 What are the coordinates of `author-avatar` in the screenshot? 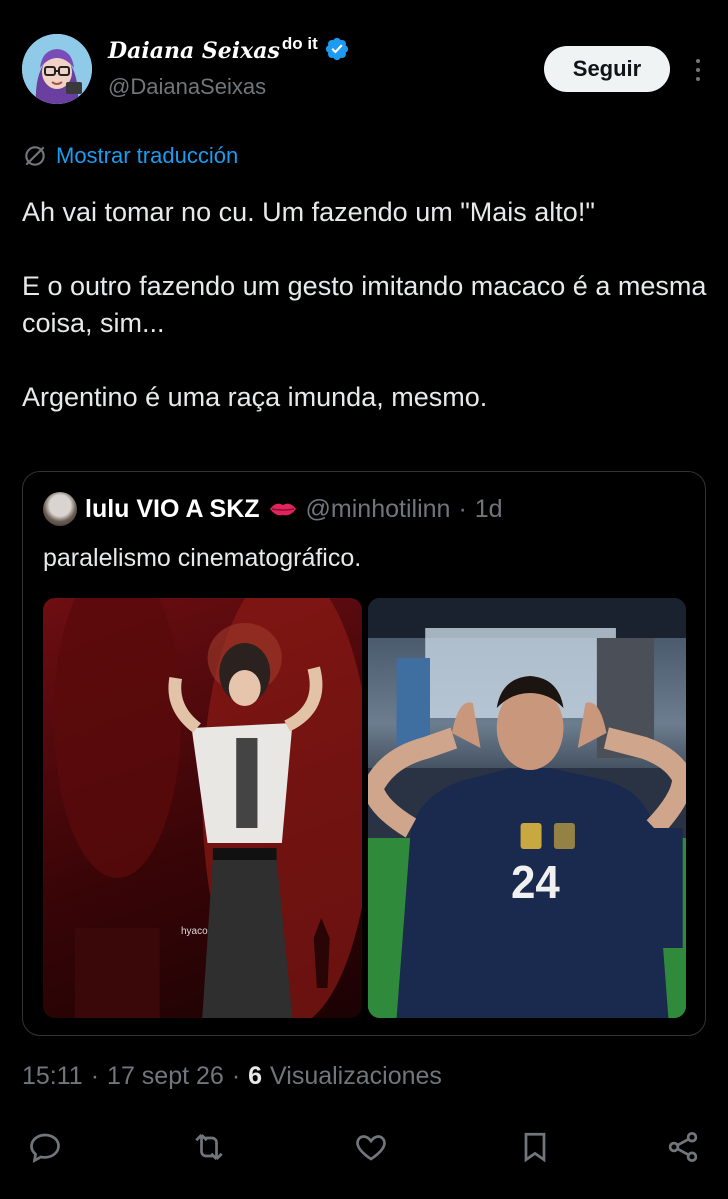 It's located at (57, 69).